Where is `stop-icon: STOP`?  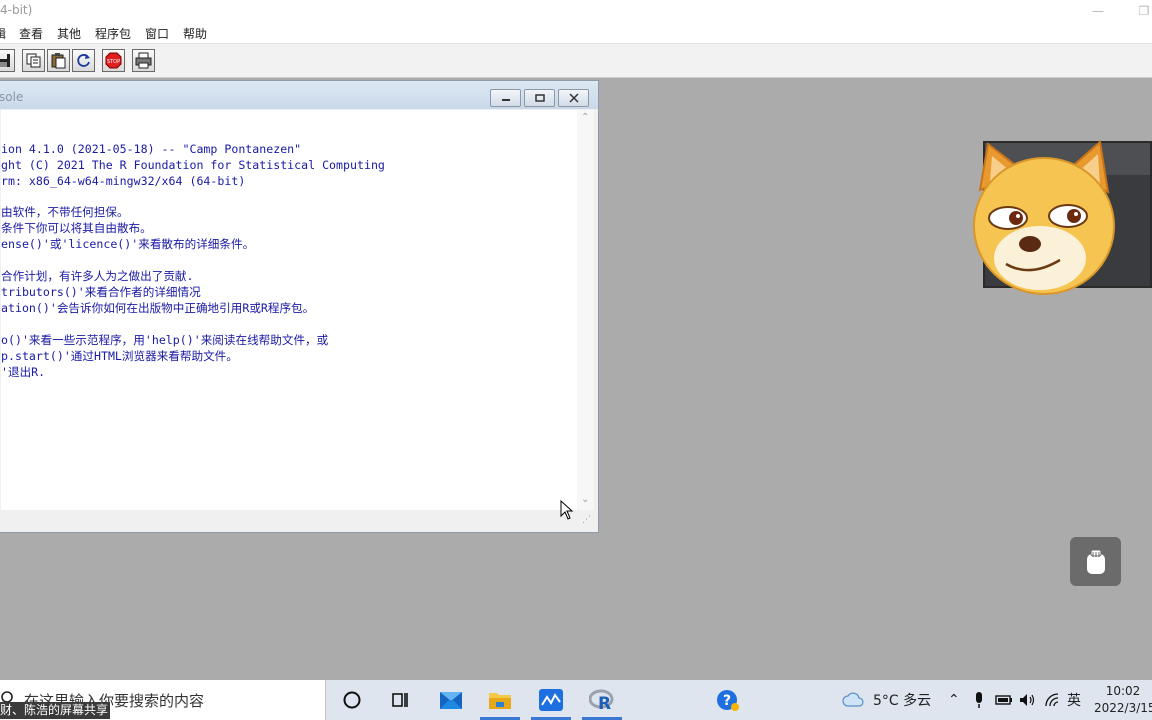 stop-icon: STOP is located at coordinates (113, 60).